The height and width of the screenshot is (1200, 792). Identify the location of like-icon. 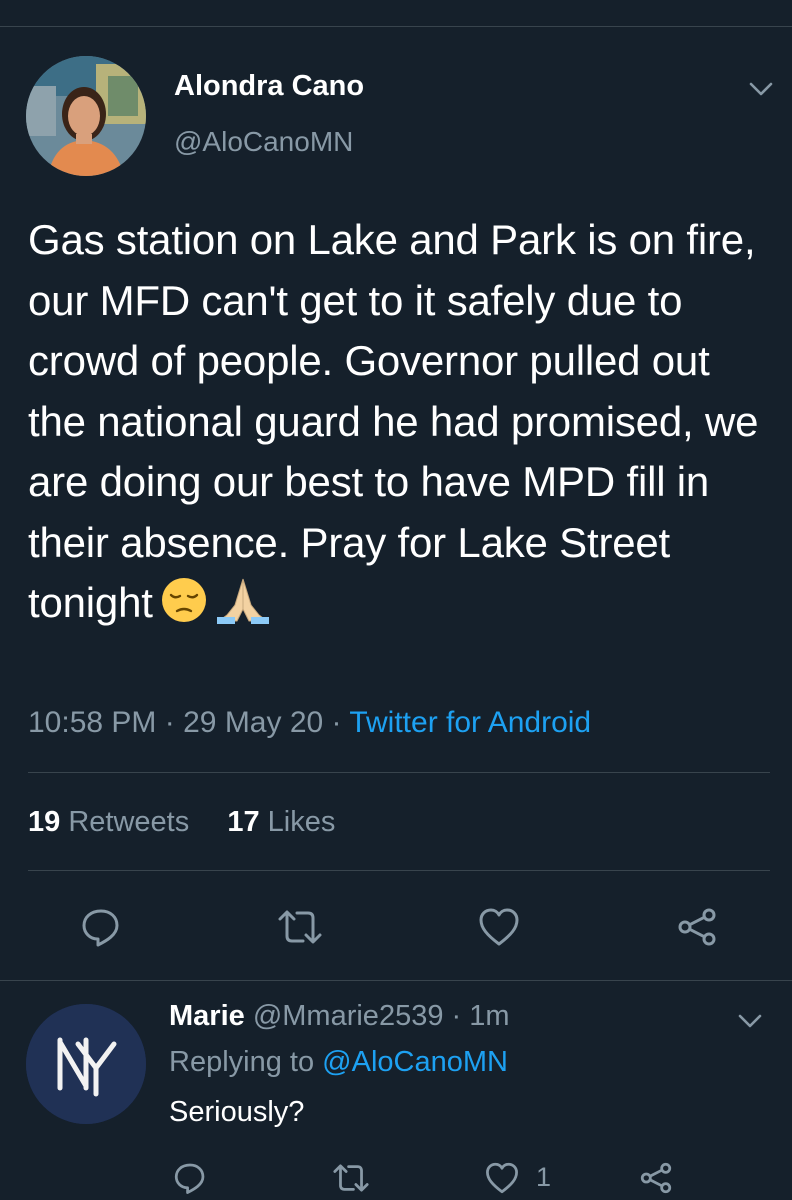
(499, 927).